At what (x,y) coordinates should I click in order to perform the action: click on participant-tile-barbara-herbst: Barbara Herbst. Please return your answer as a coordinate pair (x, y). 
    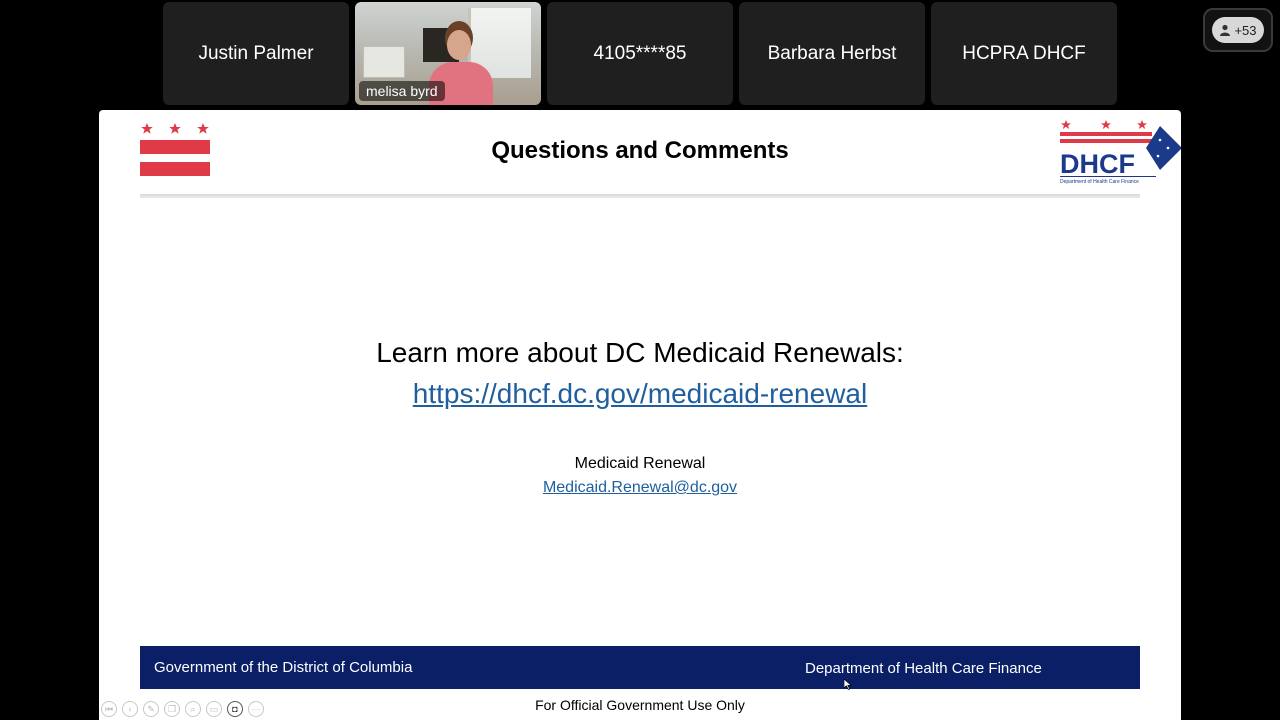
    Looking at the image, I should click on (832, 53).